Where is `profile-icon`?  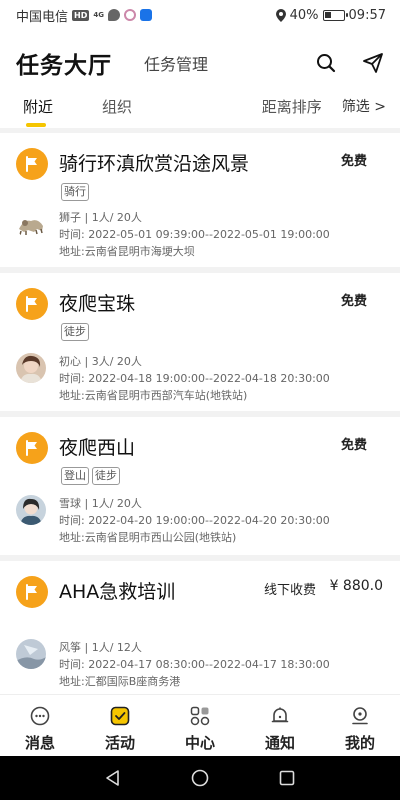 profile-icon is located at coordinates (360, 716).